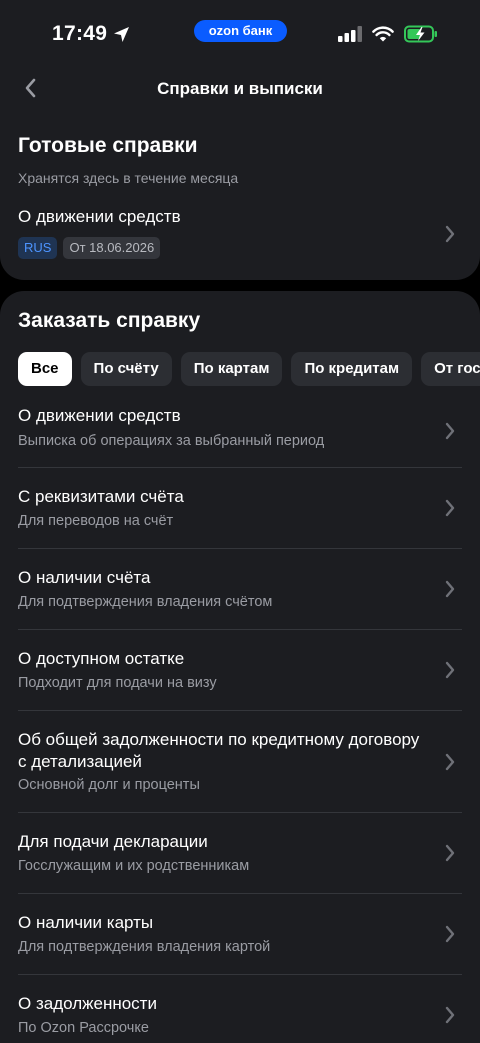 The height and width of the screenshot is (1043, 480). I want to click on list-item: О задолженности По Ozon Рассрочке, so click(240, 1009).